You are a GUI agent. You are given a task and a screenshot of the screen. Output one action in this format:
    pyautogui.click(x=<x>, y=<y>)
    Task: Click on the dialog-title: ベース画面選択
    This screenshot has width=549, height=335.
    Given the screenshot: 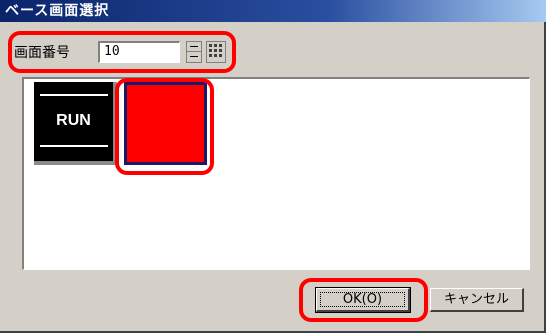 What is the action you would take?
    pyautogui.click(x=57, y=11)
    